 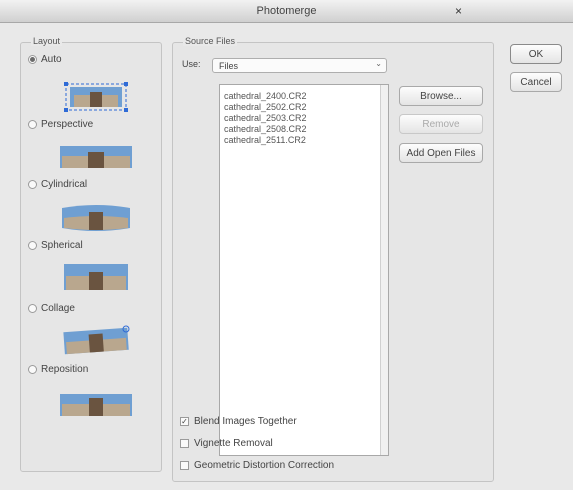 What do you see at coordinates (304, 129) in the screenshot?
I see `list-item: cathedral_2508.CR2` at bounding box center [304, 129].